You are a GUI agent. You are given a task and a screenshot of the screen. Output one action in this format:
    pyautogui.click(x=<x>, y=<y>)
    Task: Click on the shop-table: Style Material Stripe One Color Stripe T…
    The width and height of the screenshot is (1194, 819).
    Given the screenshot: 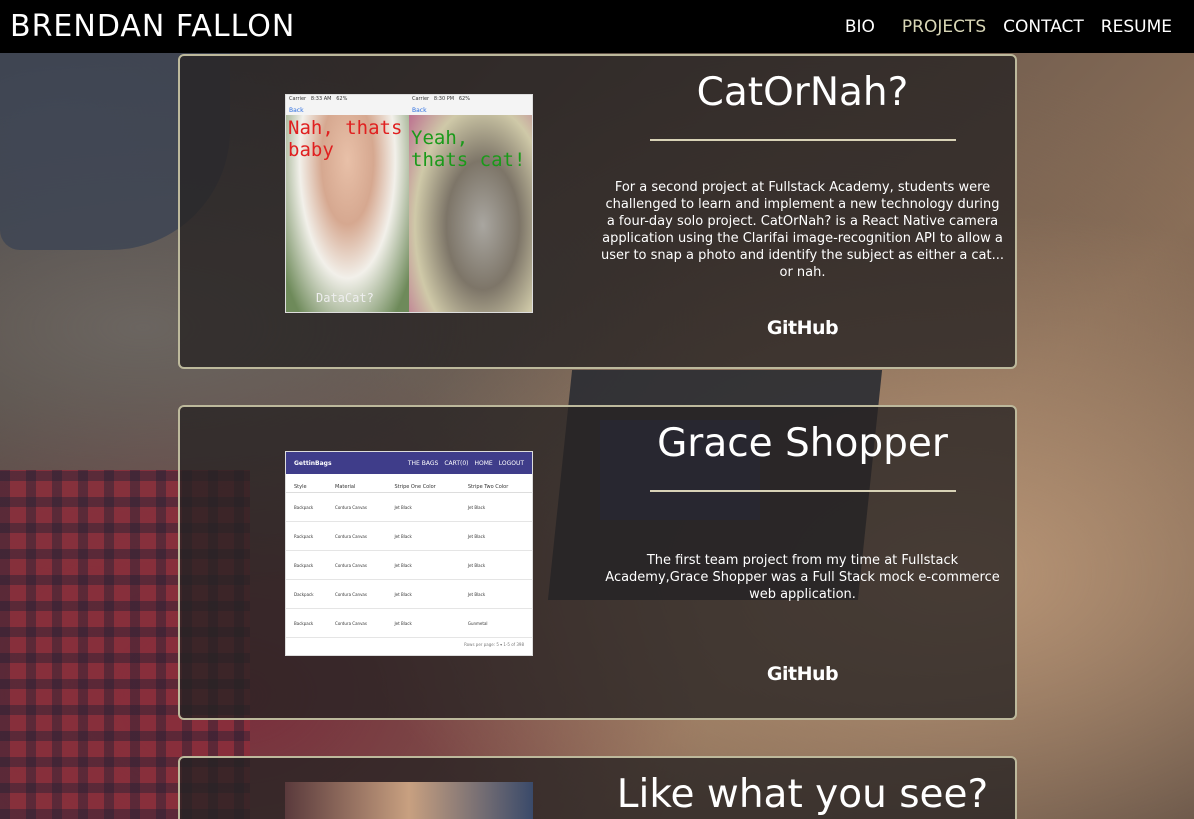 What is the action you would take?
    pyautogui.click(x=409, y=556)
    